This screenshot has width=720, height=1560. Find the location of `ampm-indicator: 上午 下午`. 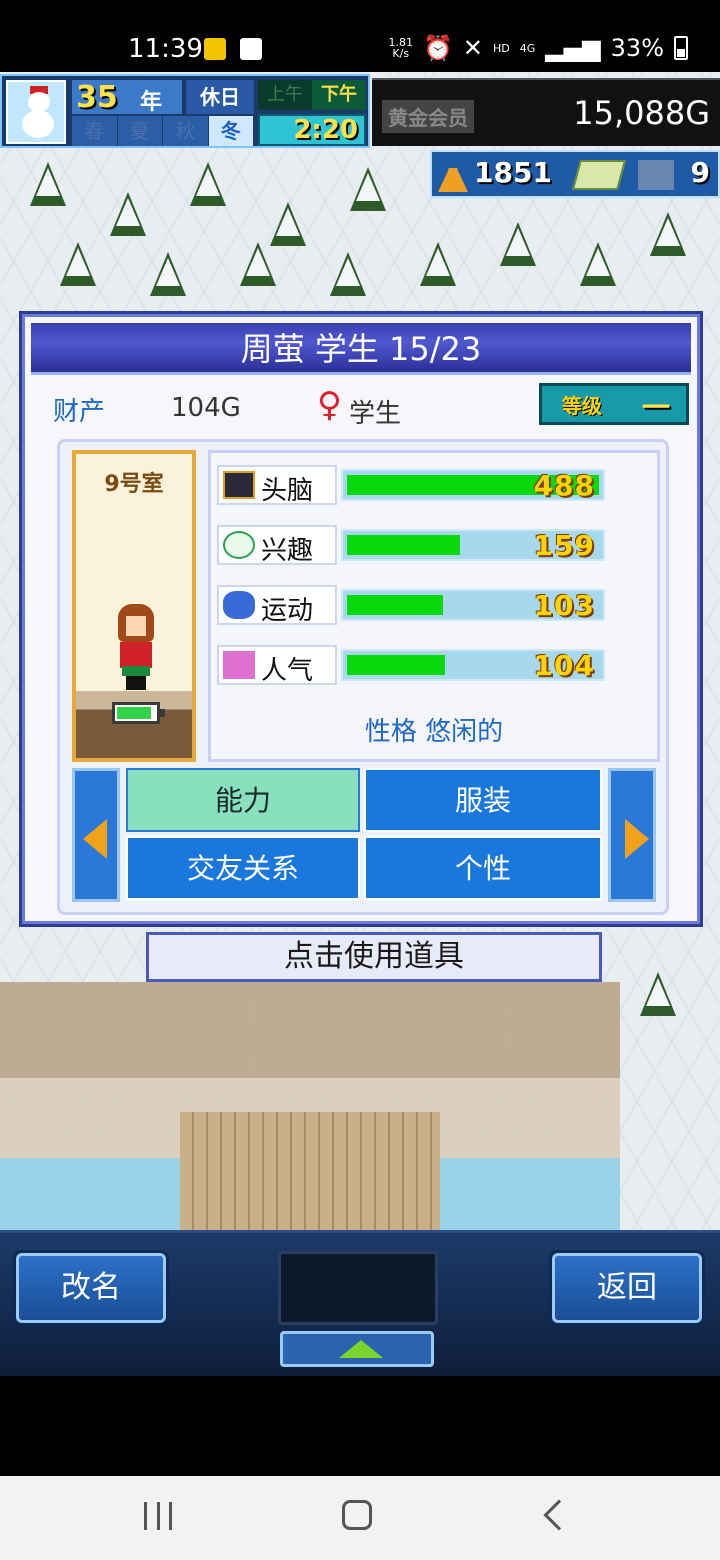

ampm-indicator: 上午 下午 is located at coordinates (312, 95).